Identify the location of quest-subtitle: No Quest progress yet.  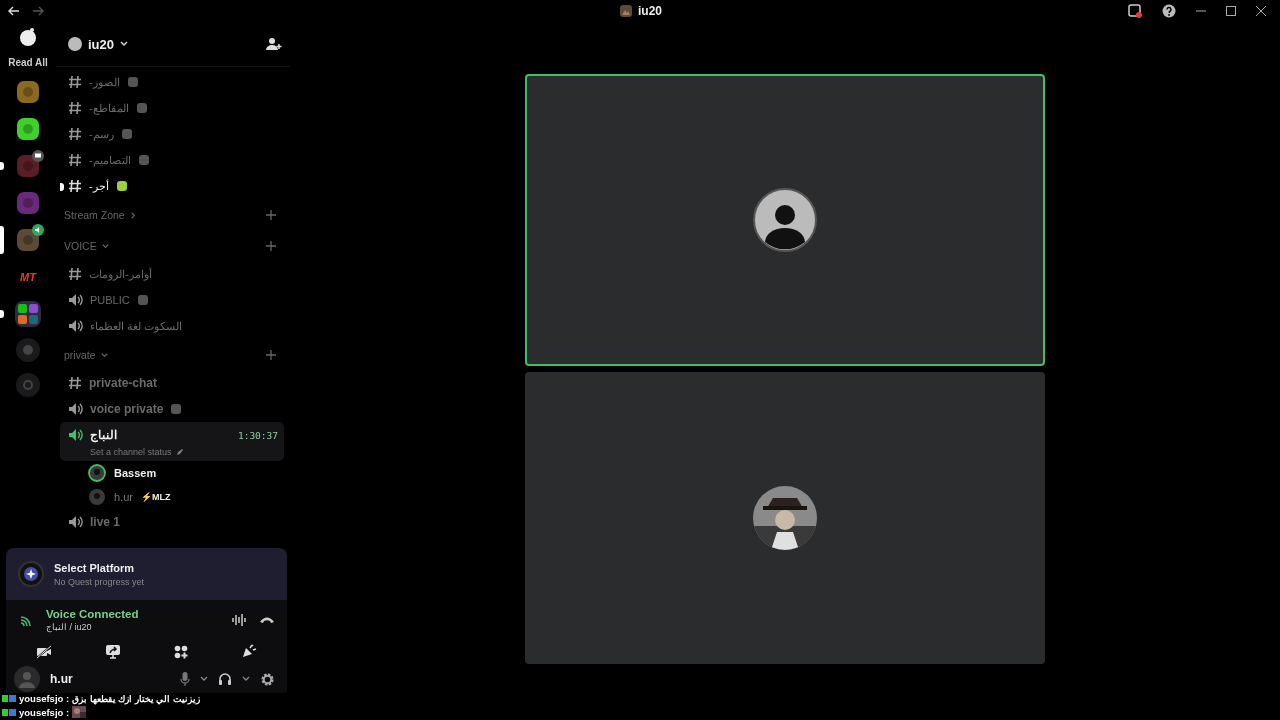
(99, 581).